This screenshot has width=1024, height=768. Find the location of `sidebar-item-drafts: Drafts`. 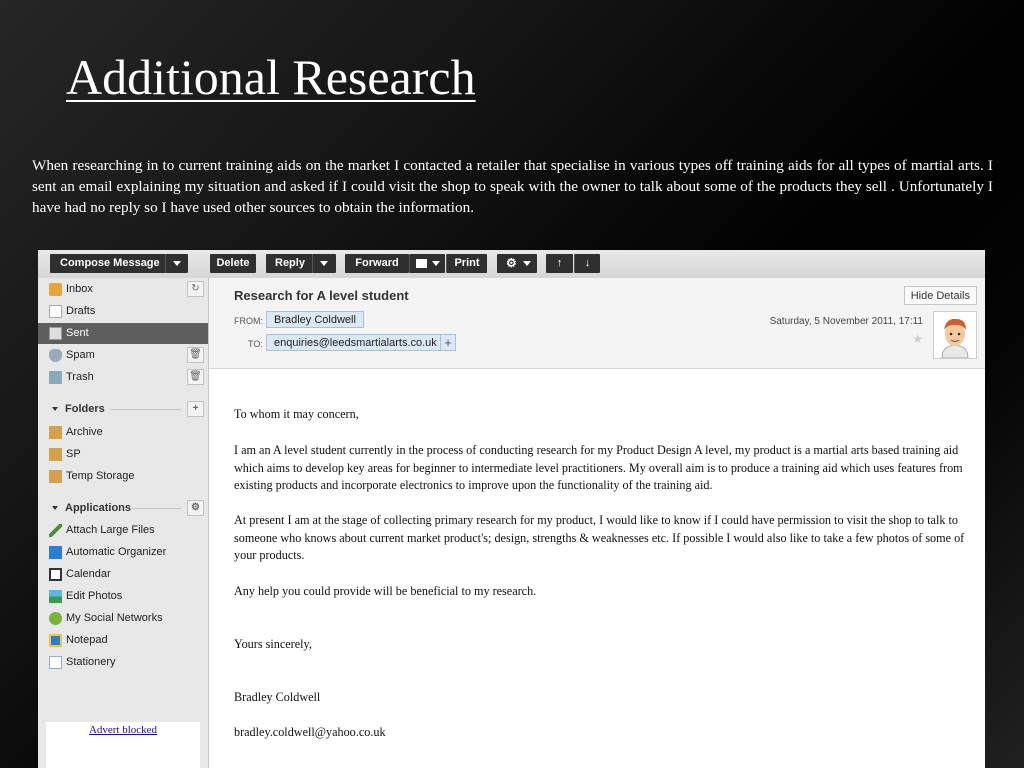

sidebar-item-drafts: Drafts is located at coordinates (123, 311).